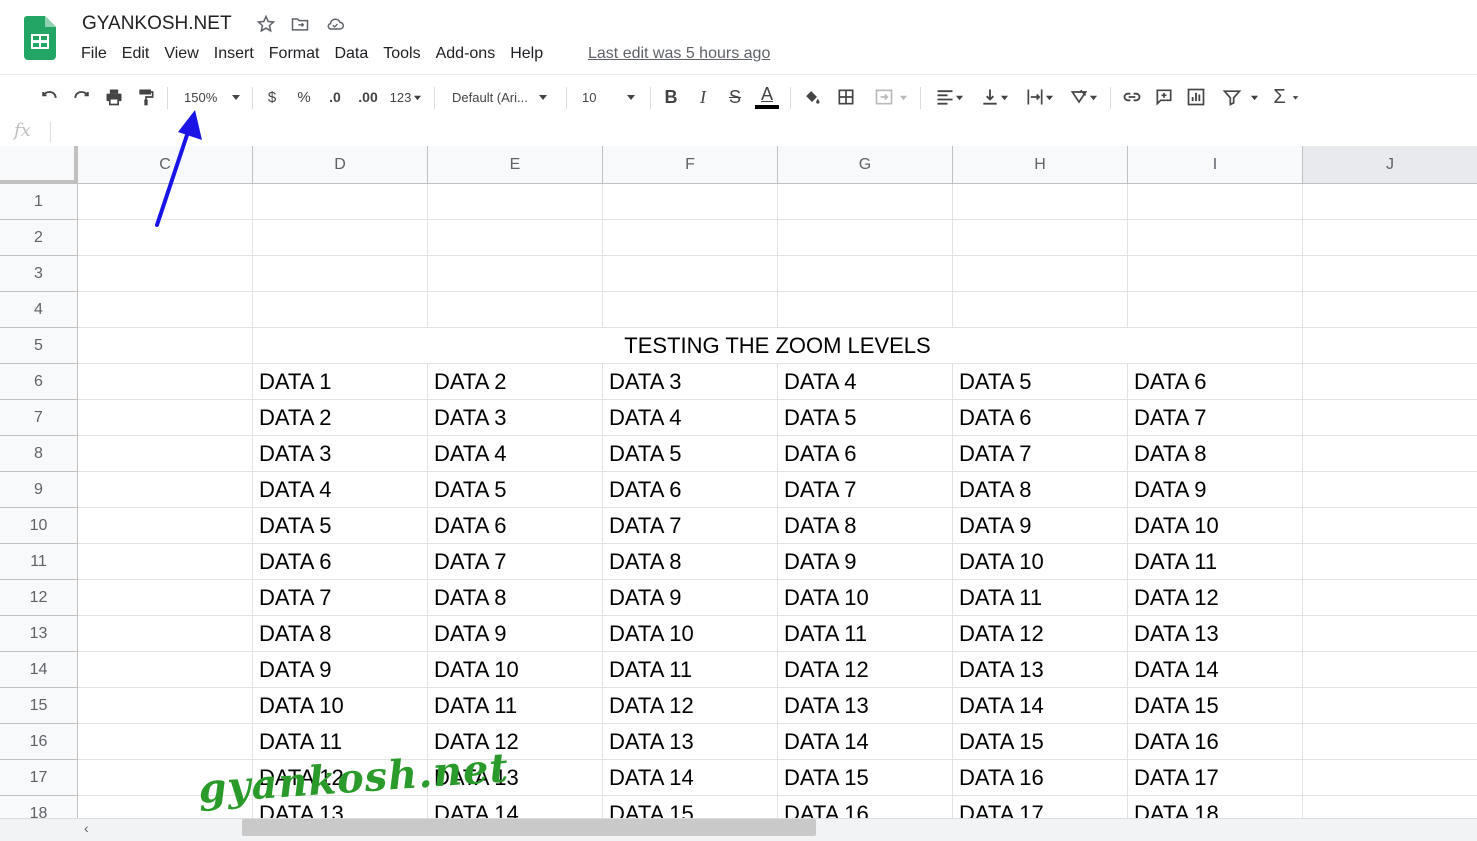  What do you see at coordinates (846, 97) in the screenshot?
I see `borders-button` at bounding box center [846, 97].